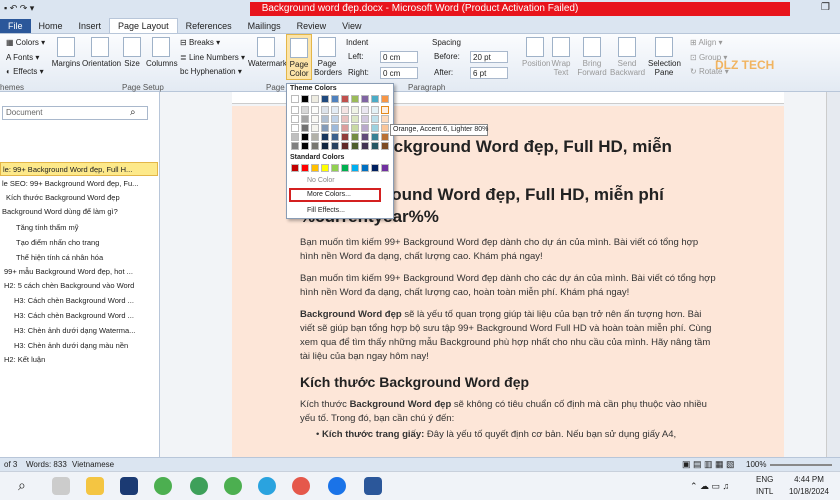 The height and width of the screenshot is (500, 840). I want to click on view-buttons: ▣ ▤ ▥ ▦ ▧, so click(708, 464).